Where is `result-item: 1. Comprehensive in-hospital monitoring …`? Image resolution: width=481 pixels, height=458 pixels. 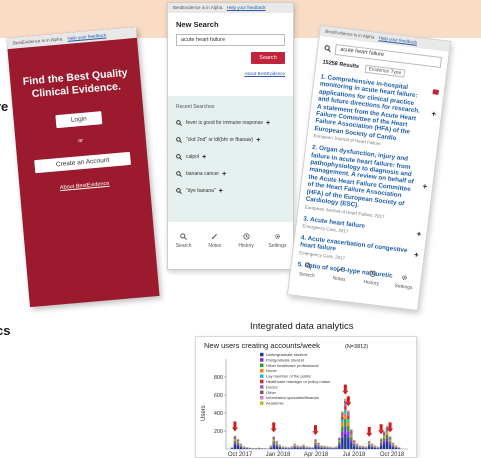
result-item: 1. Comprehensive in-hospital monitoring … is located at coordinates (376, 112).